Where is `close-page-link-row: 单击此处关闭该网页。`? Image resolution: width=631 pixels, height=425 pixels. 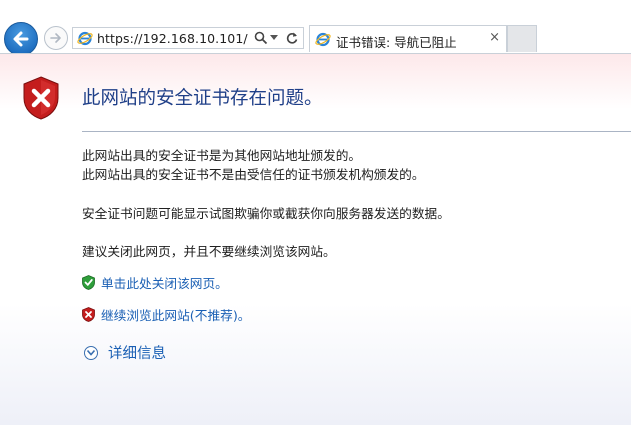 close-page-link-row: 单击此处关闭该网页。 is located at coordinates (155, 282).